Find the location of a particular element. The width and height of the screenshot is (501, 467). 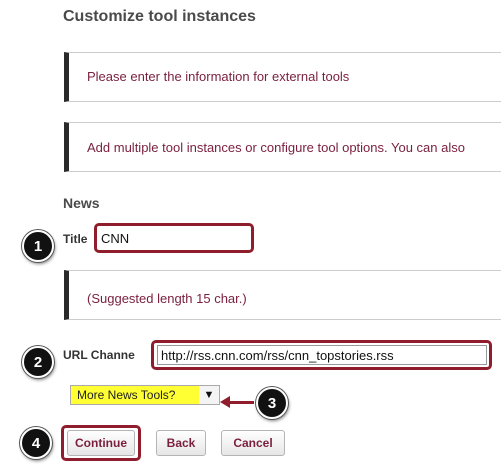

more-news-tools-select: More News Tools? ▼ is located at coordinates (145, 395).